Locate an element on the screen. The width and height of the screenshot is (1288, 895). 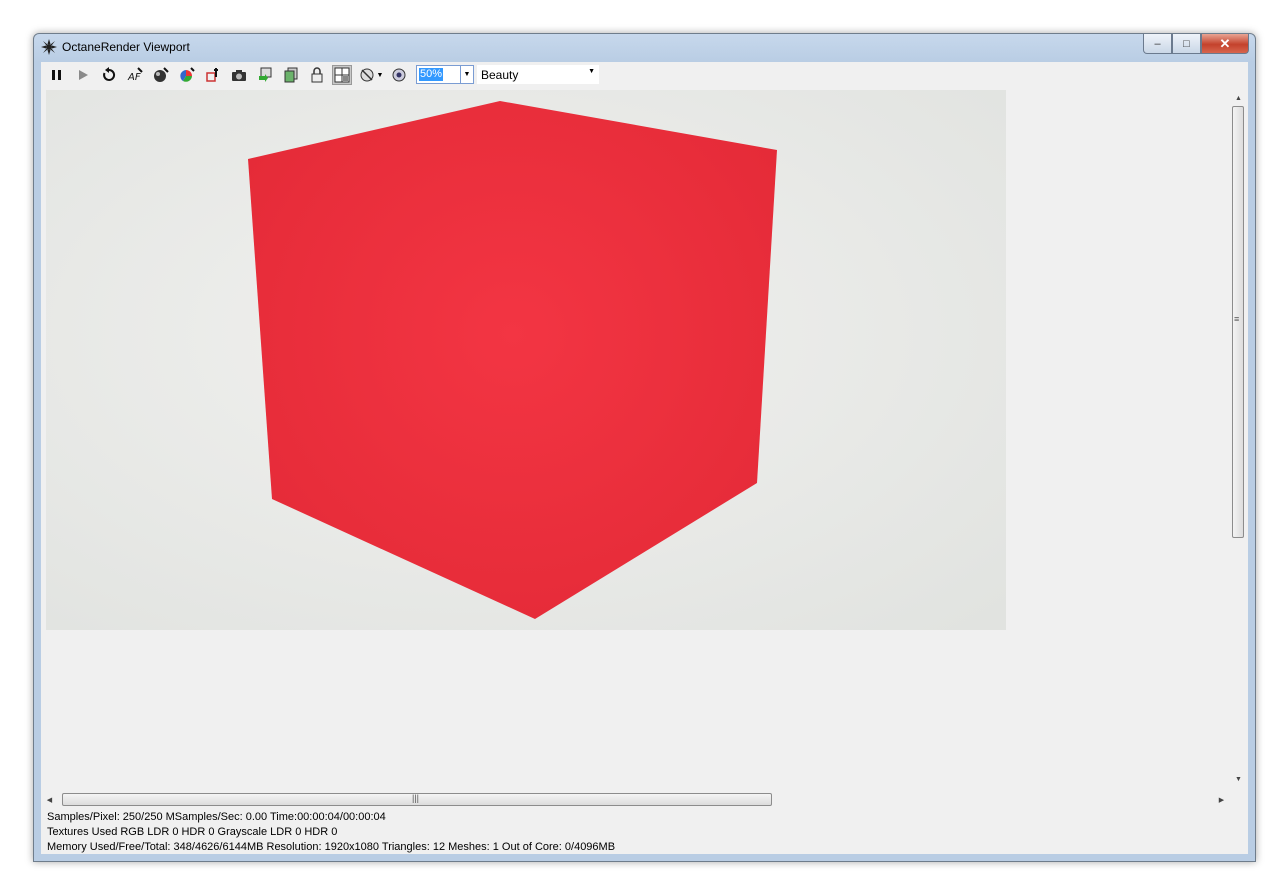
pause-button is located at coordinates (57, 75).